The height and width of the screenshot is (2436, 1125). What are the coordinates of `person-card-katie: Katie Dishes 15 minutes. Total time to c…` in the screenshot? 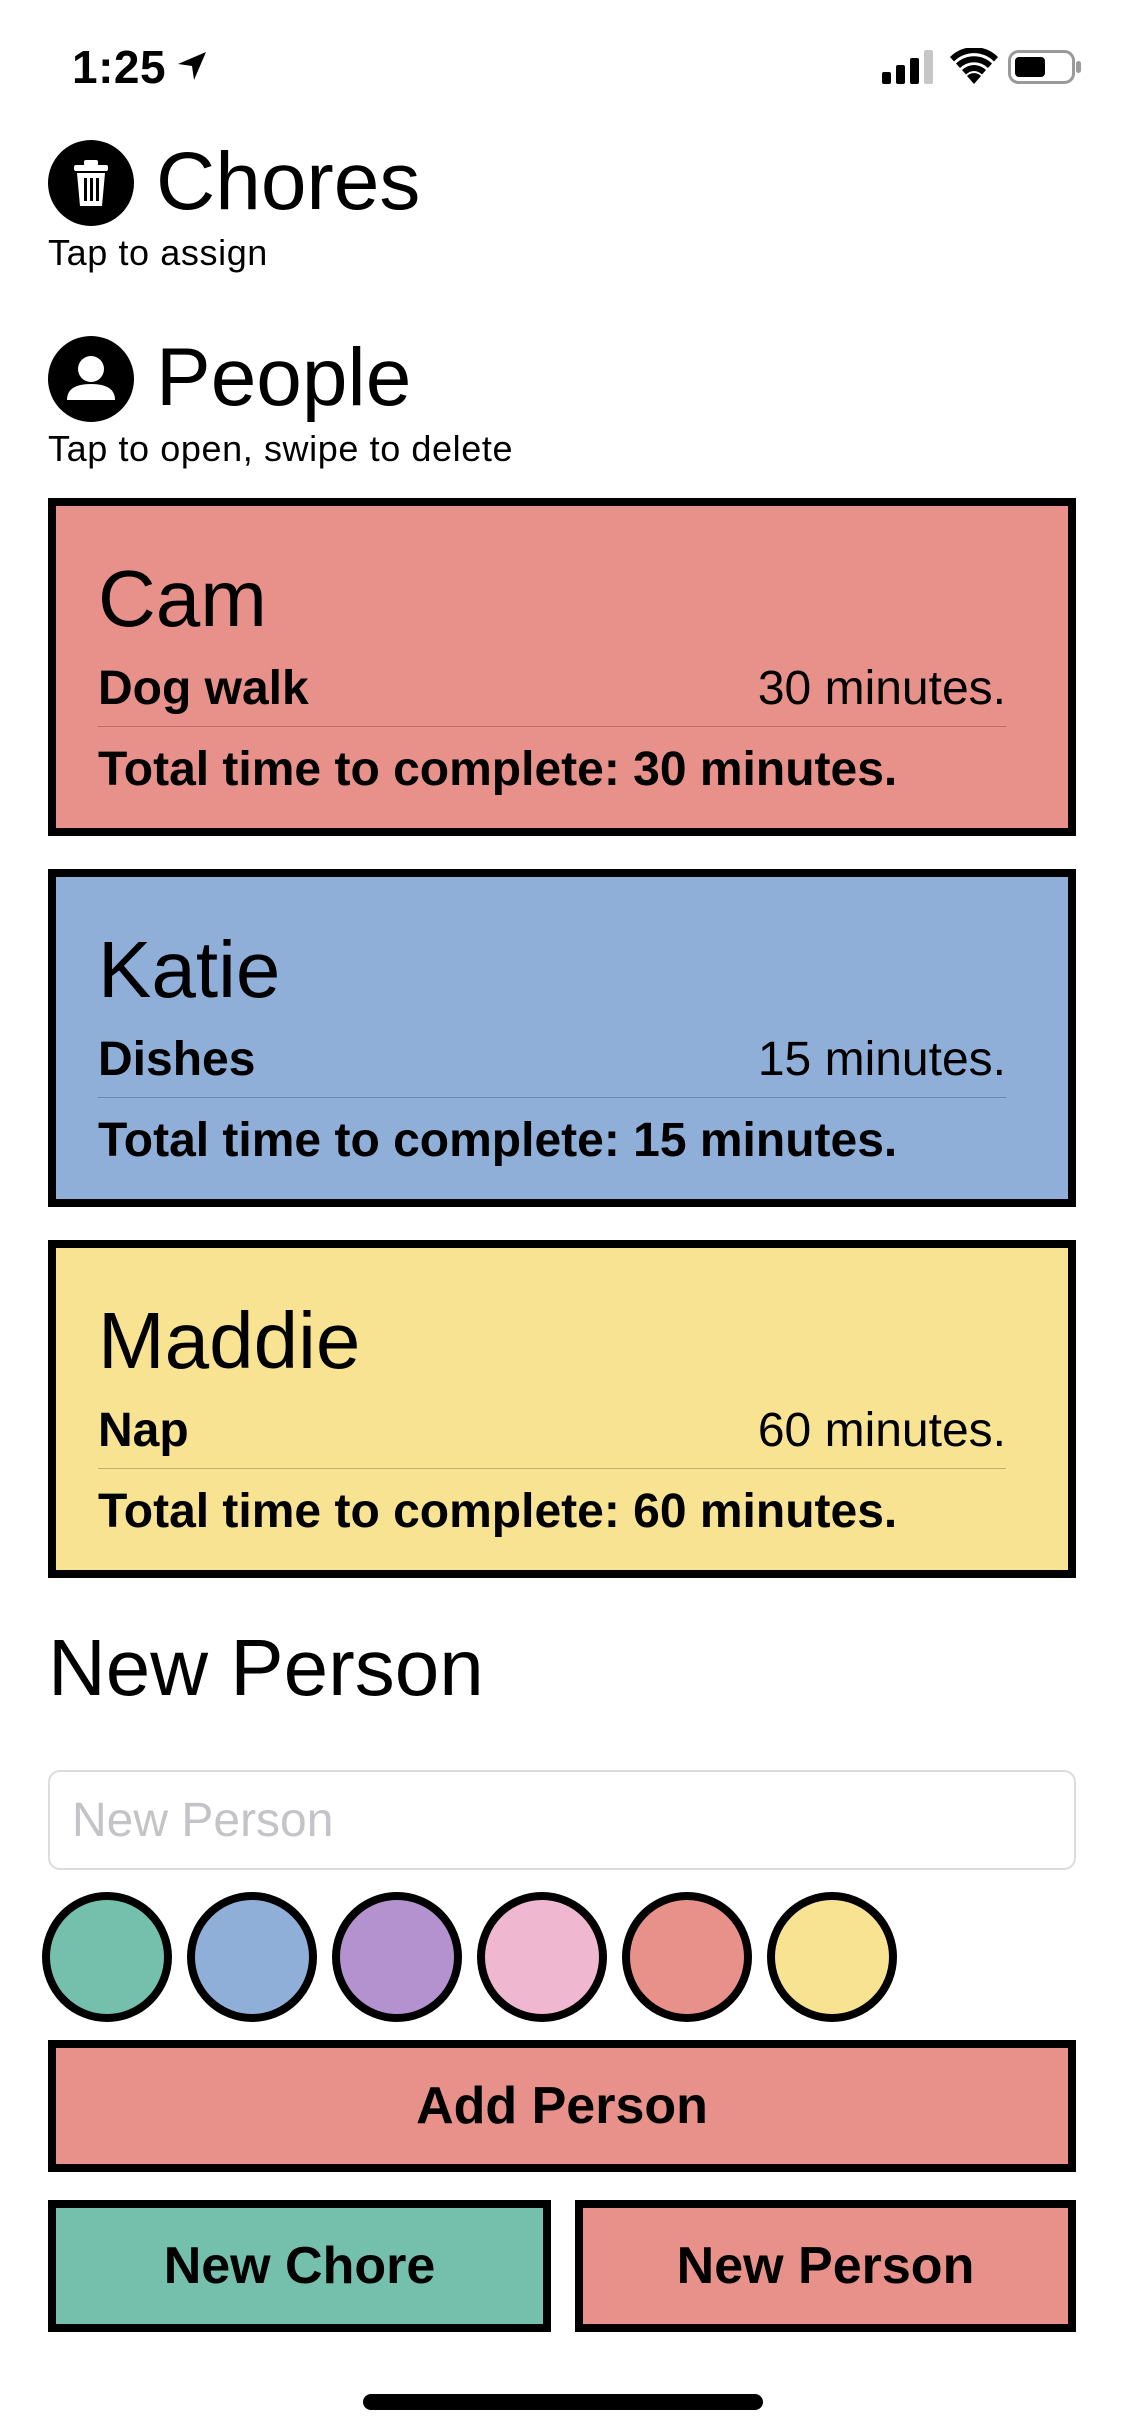 It's located at (562, 1038).